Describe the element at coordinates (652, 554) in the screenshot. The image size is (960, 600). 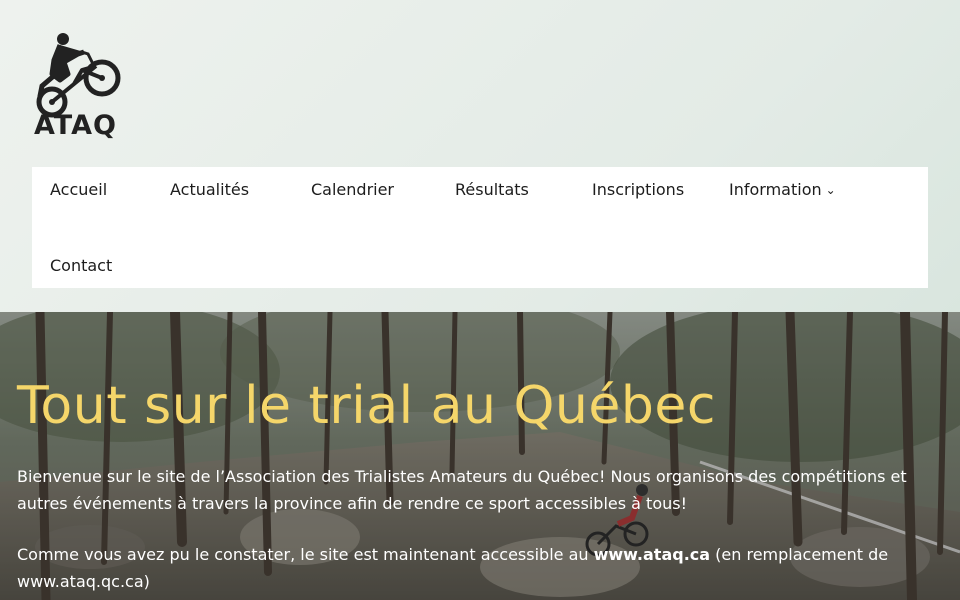
I see `site-url-link: www.ataq.ca` at that location.